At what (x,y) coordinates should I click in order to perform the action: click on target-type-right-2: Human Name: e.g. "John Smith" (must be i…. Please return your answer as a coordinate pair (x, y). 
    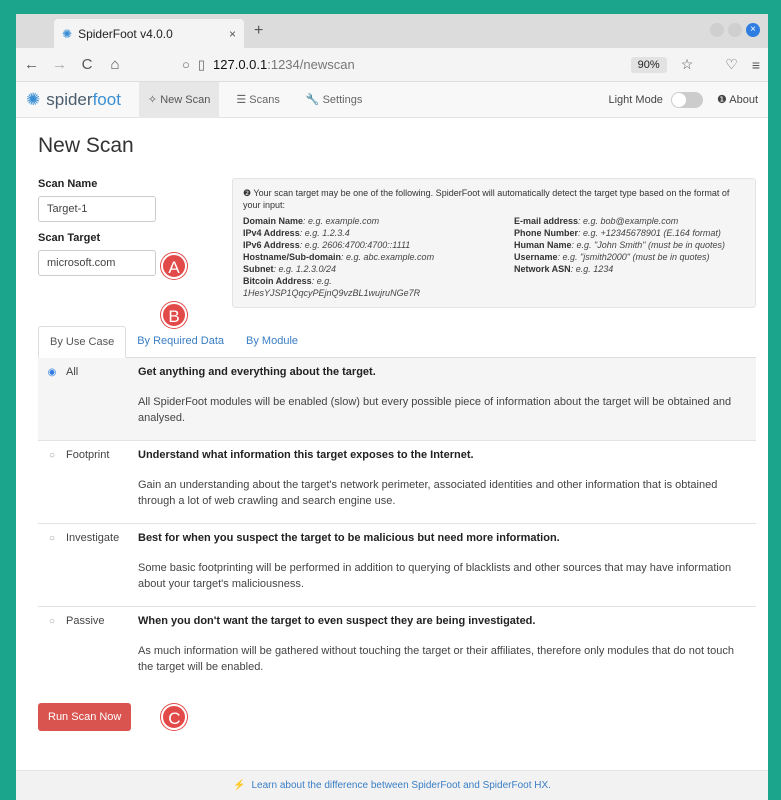
    Looking at the image, I should click on (629, 245).